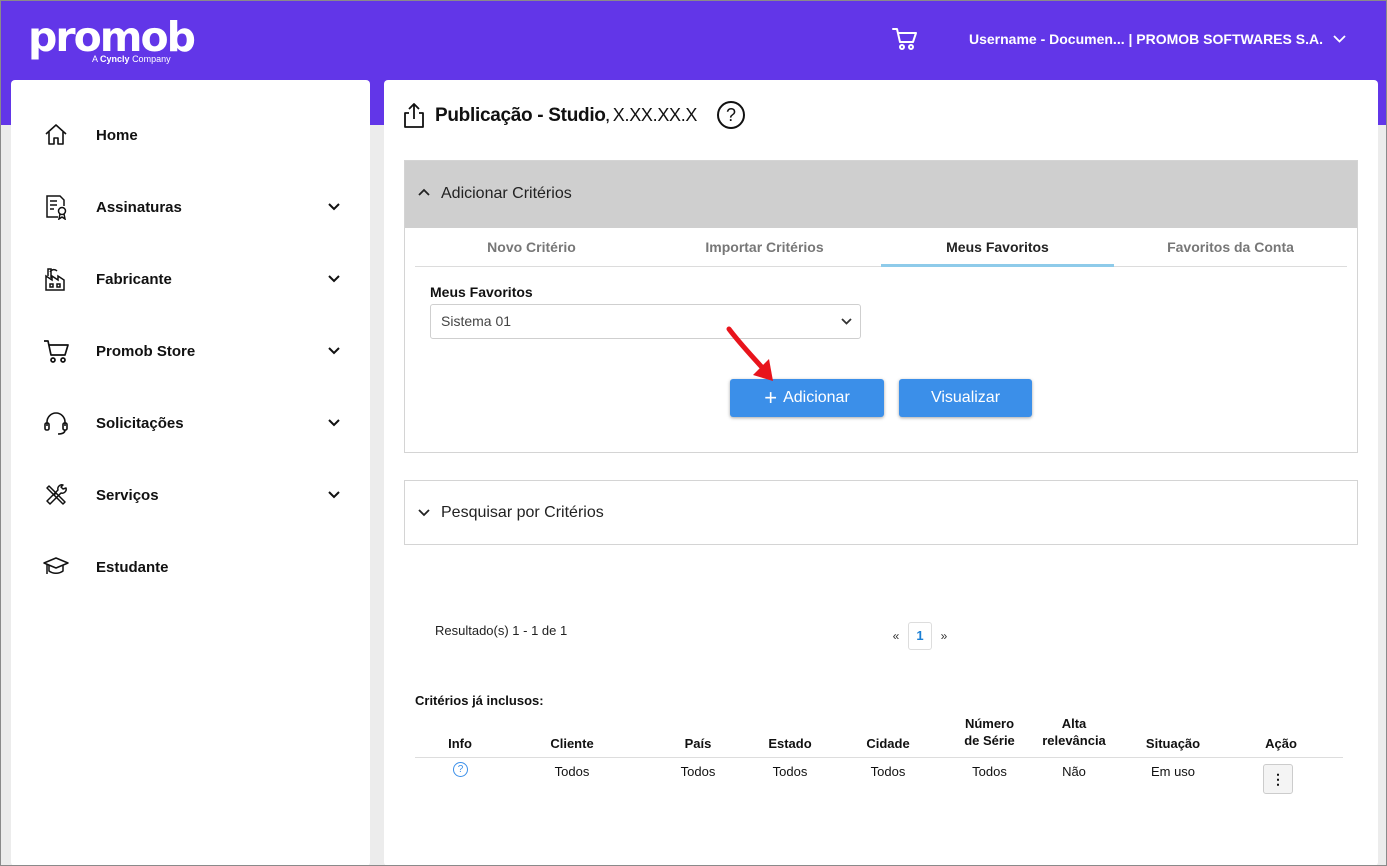 This screenshot has width=1387, height=866. I want to click on home-icon, so click(56, 134).